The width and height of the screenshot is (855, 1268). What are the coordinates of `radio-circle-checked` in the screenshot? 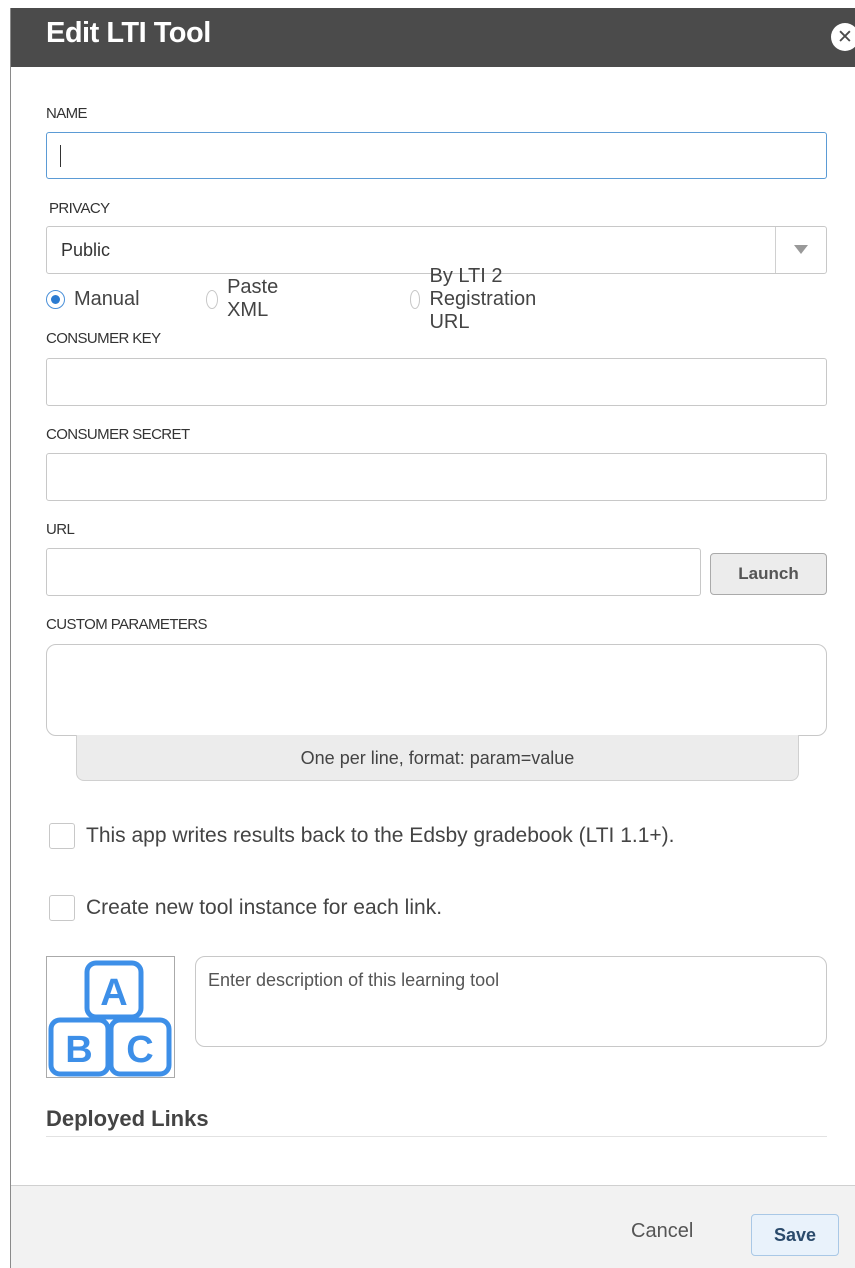 It's located at (55, 299).